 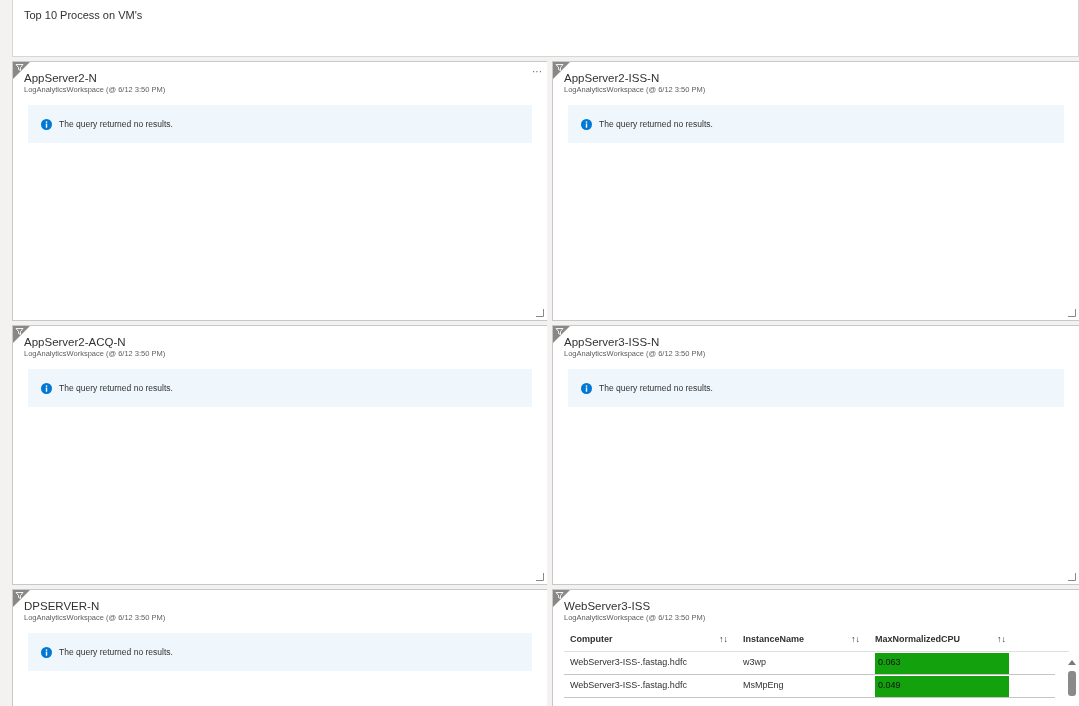 What do you see at coordinates (599, 640) in the screenshot?
I see `column-header: Computer` at bounding box center [599, 640].